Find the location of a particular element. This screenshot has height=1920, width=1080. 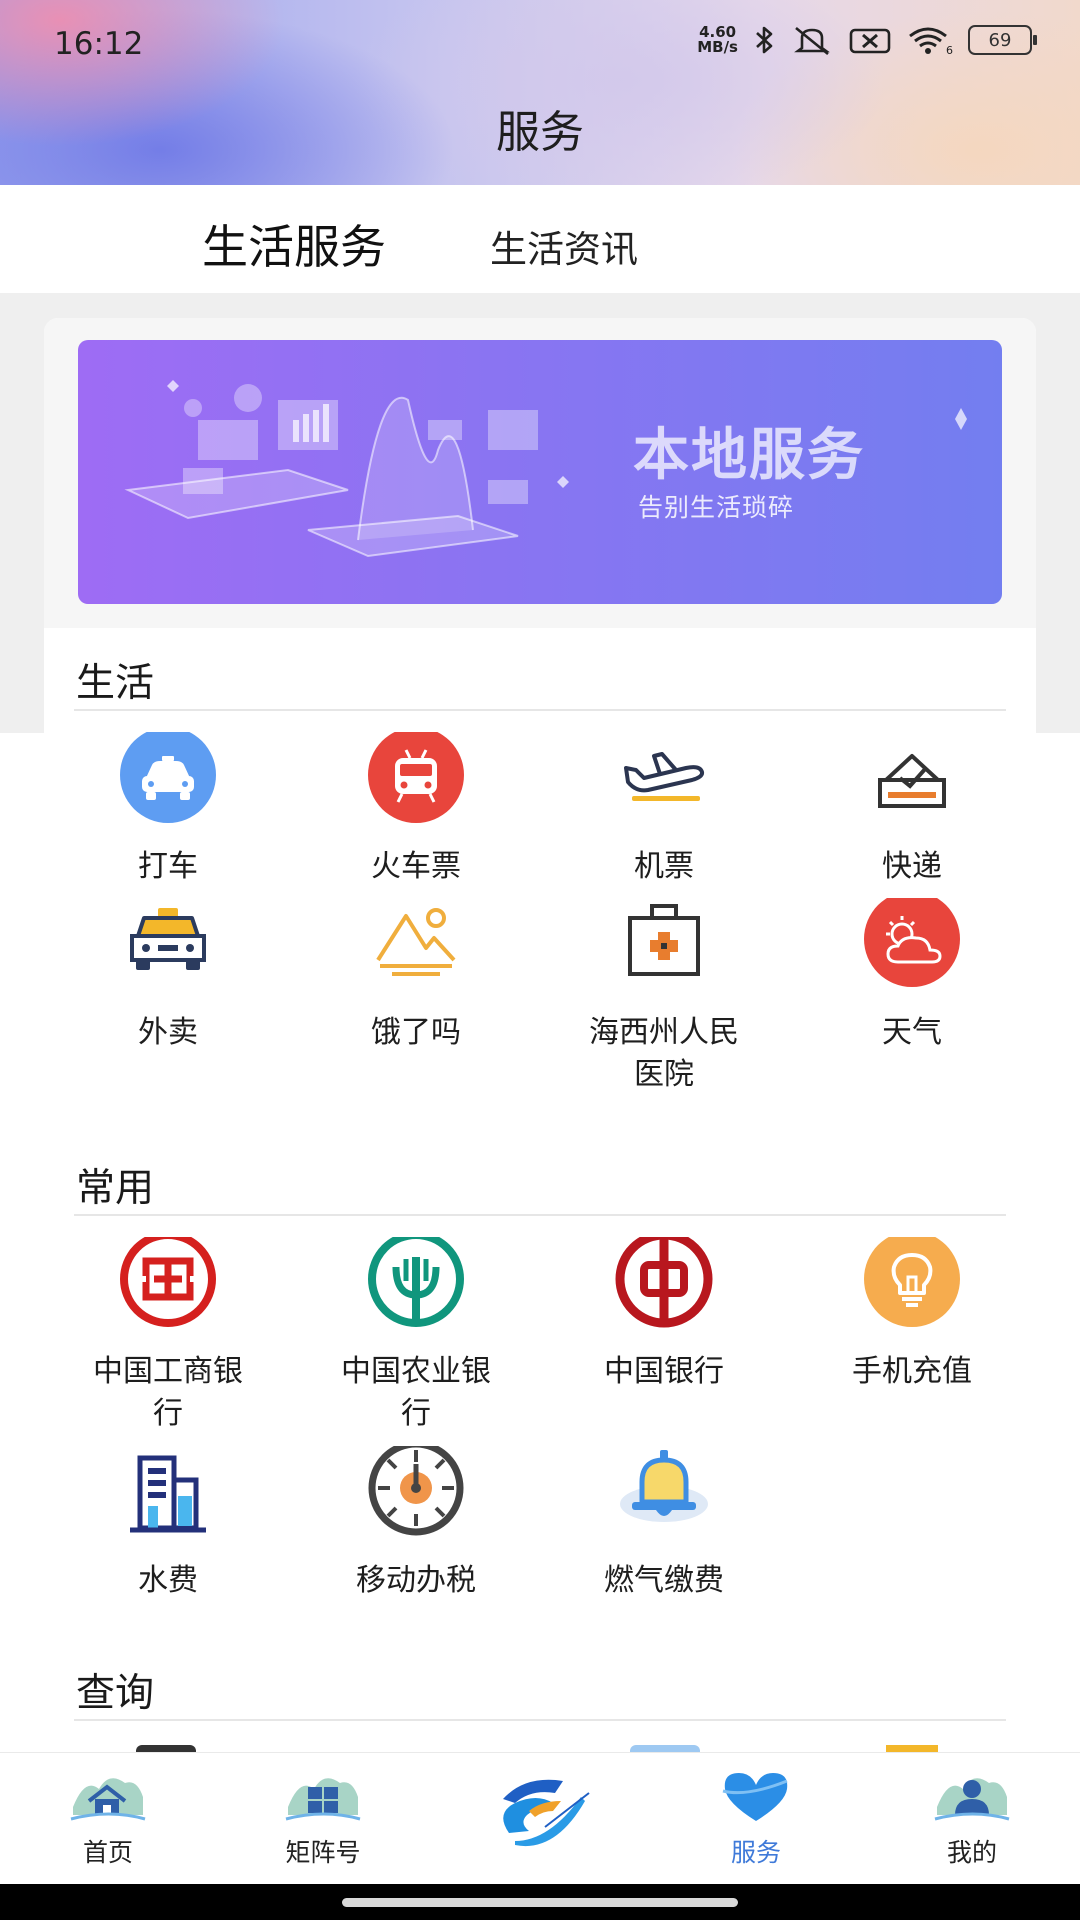

abc-bank-icon is located at coordinates (416, 1284).